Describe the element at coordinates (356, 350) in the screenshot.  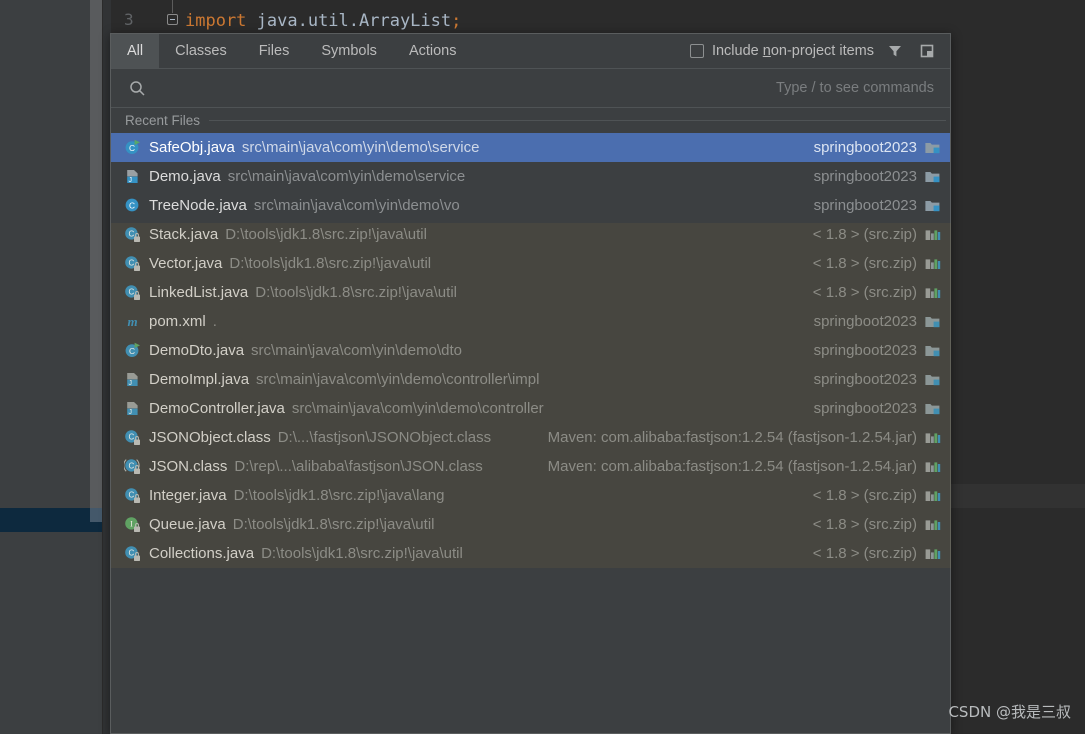
I see `result-file-path: src\main\java\com\yin\demo\dto` at that location.